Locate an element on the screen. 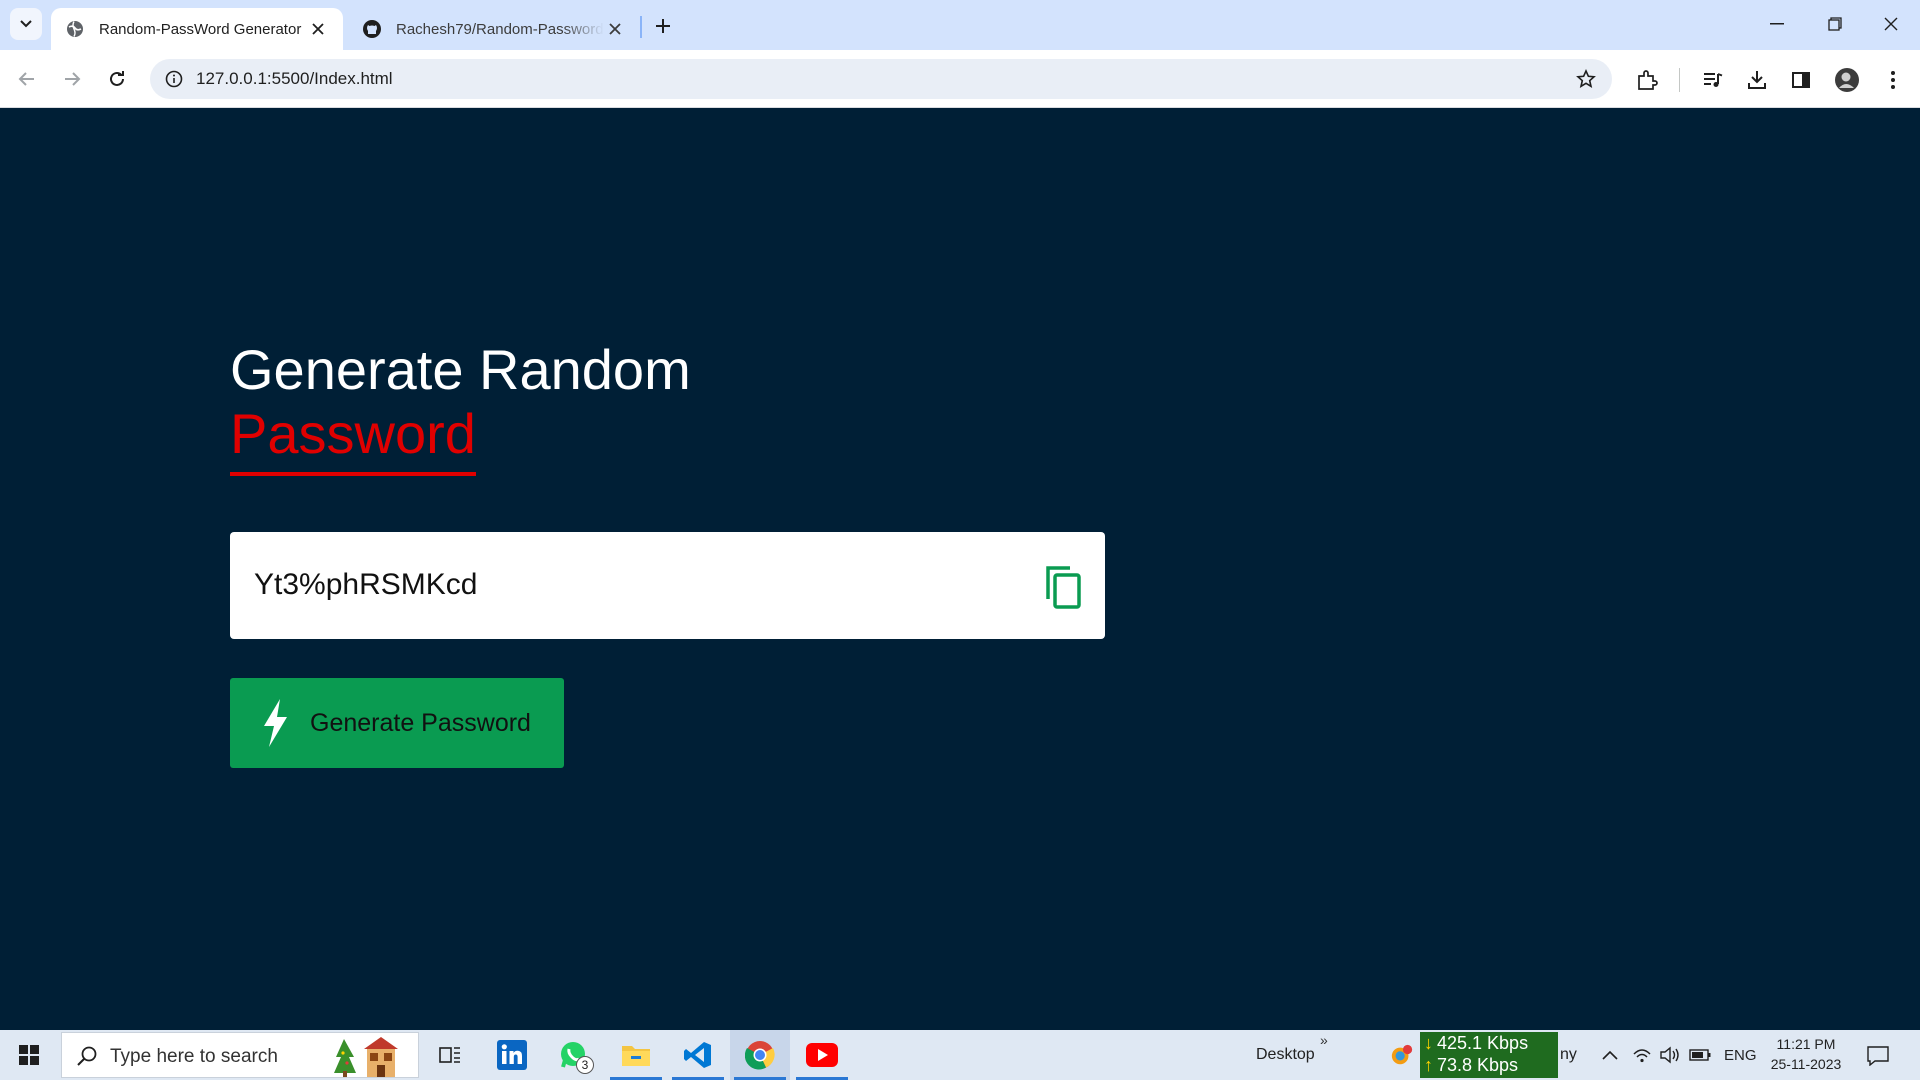 This screenshot has height=1080, width=1920. bookmark-star-icon is located at coordinates (1586, 79).